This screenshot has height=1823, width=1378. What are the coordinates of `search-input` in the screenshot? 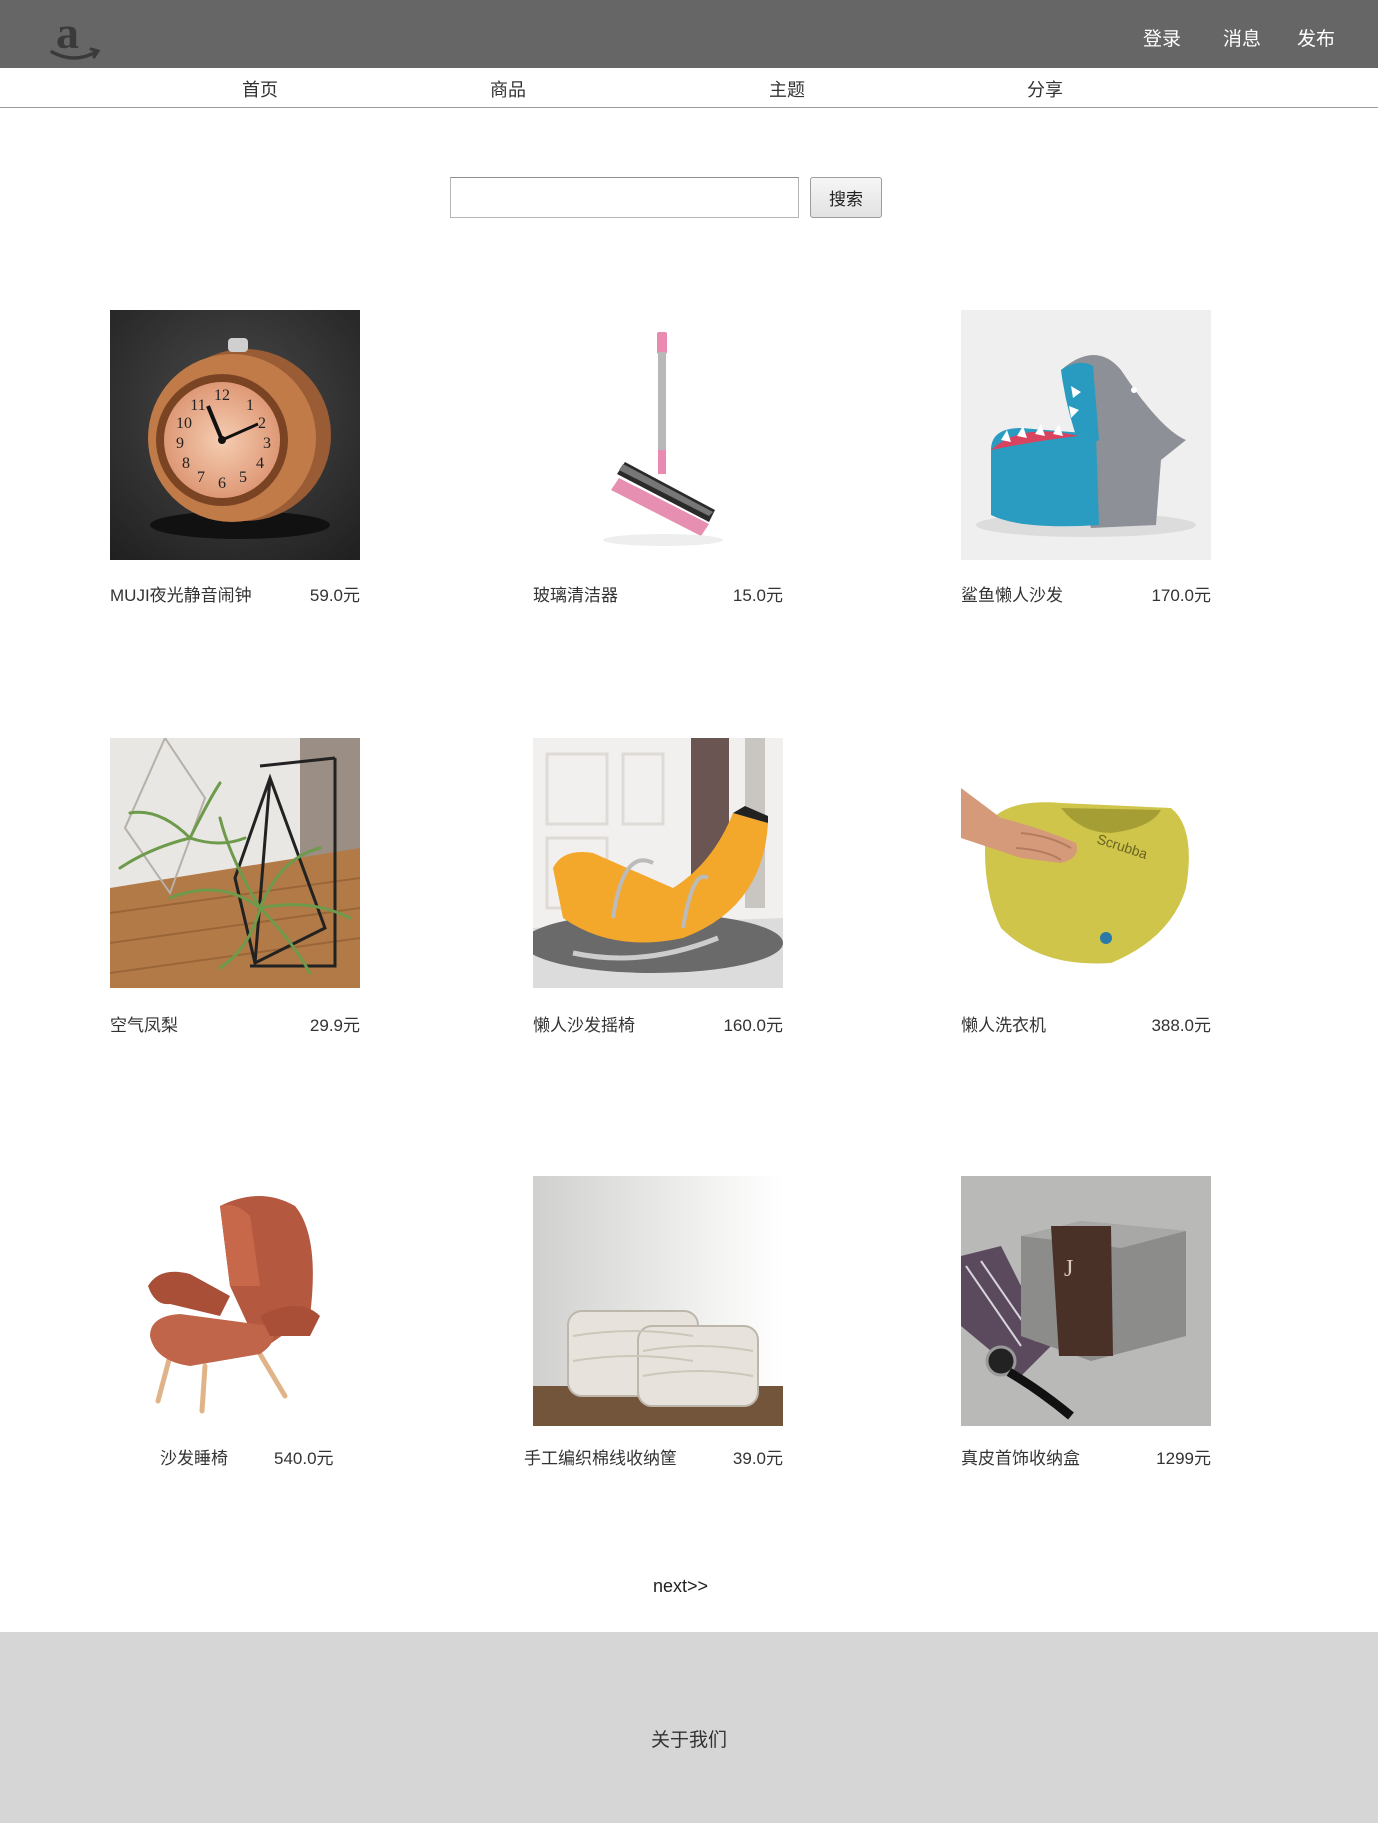 It's located at (624, 197).